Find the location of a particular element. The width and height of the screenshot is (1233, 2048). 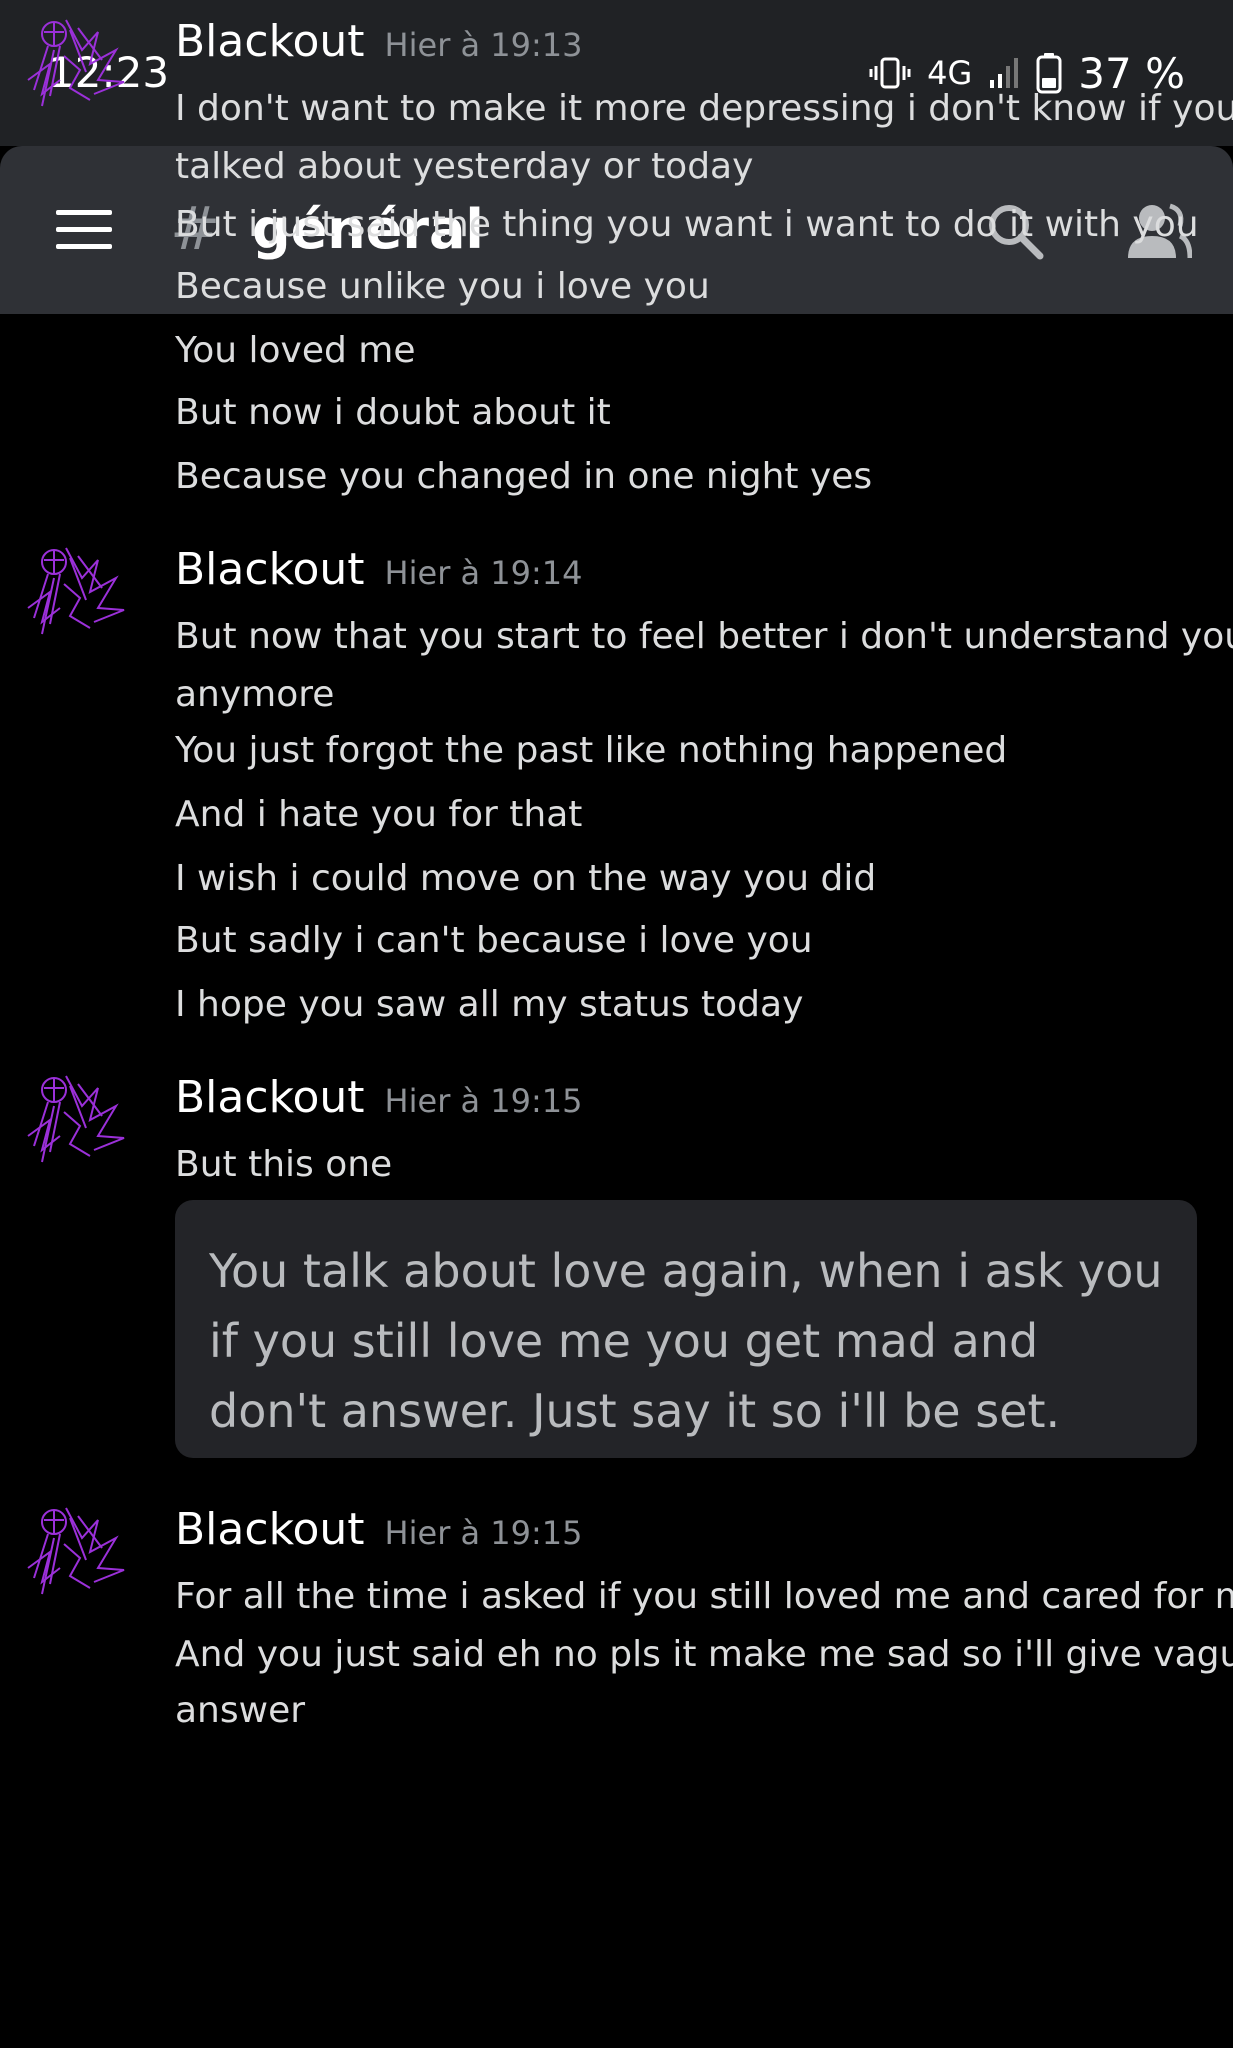

message-line: answer is located at coordinates (240, 1710).